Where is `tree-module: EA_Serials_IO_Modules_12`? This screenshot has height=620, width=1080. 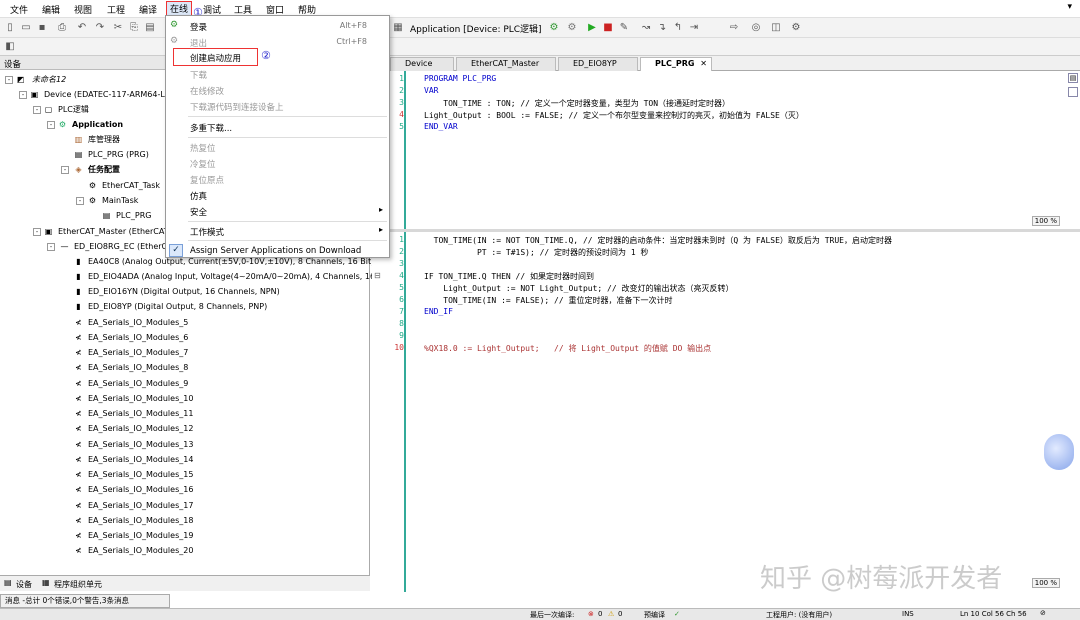
tree-module: EA_Serials_IO_Modules_12 is located at coordinates (140, 429).